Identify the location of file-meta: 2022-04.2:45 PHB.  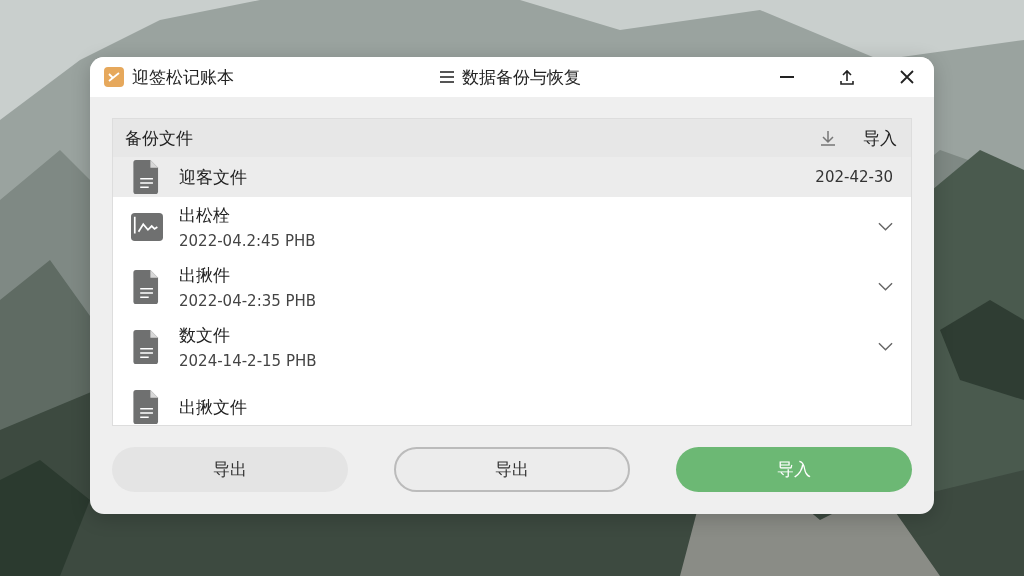
(248, 241).